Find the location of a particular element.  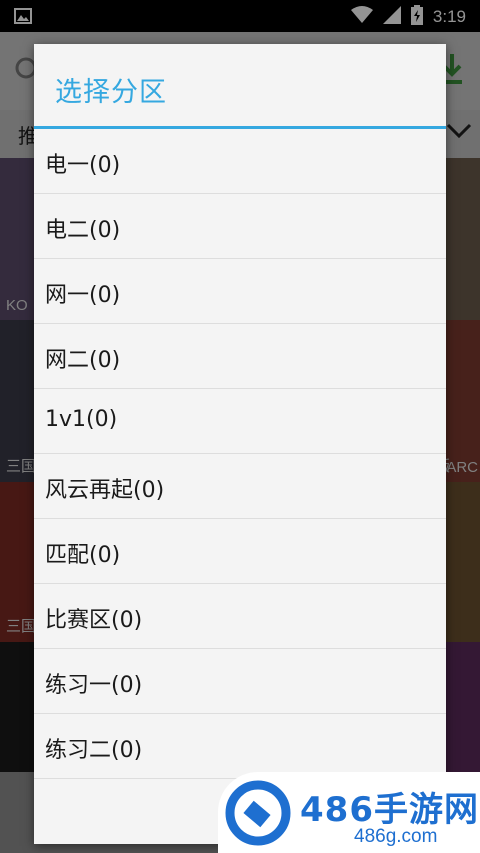

zone-item: 网一(0) is located at coordinates (240, 291).